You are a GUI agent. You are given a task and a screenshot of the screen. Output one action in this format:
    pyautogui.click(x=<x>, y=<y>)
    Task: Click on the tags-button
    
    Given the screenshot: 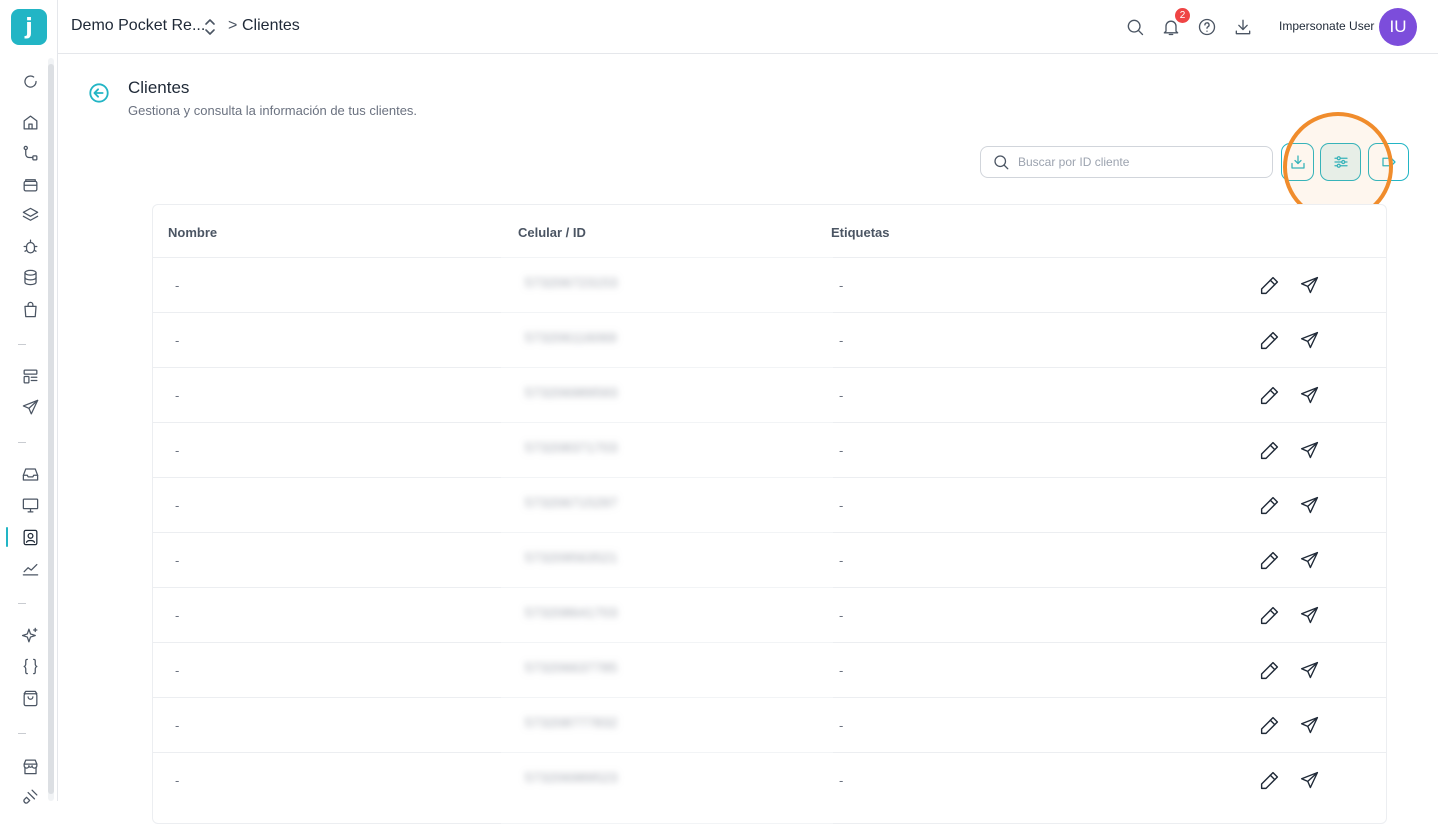 What is the action you would take?
    pyautogui.click(x=1388, y=162)
    